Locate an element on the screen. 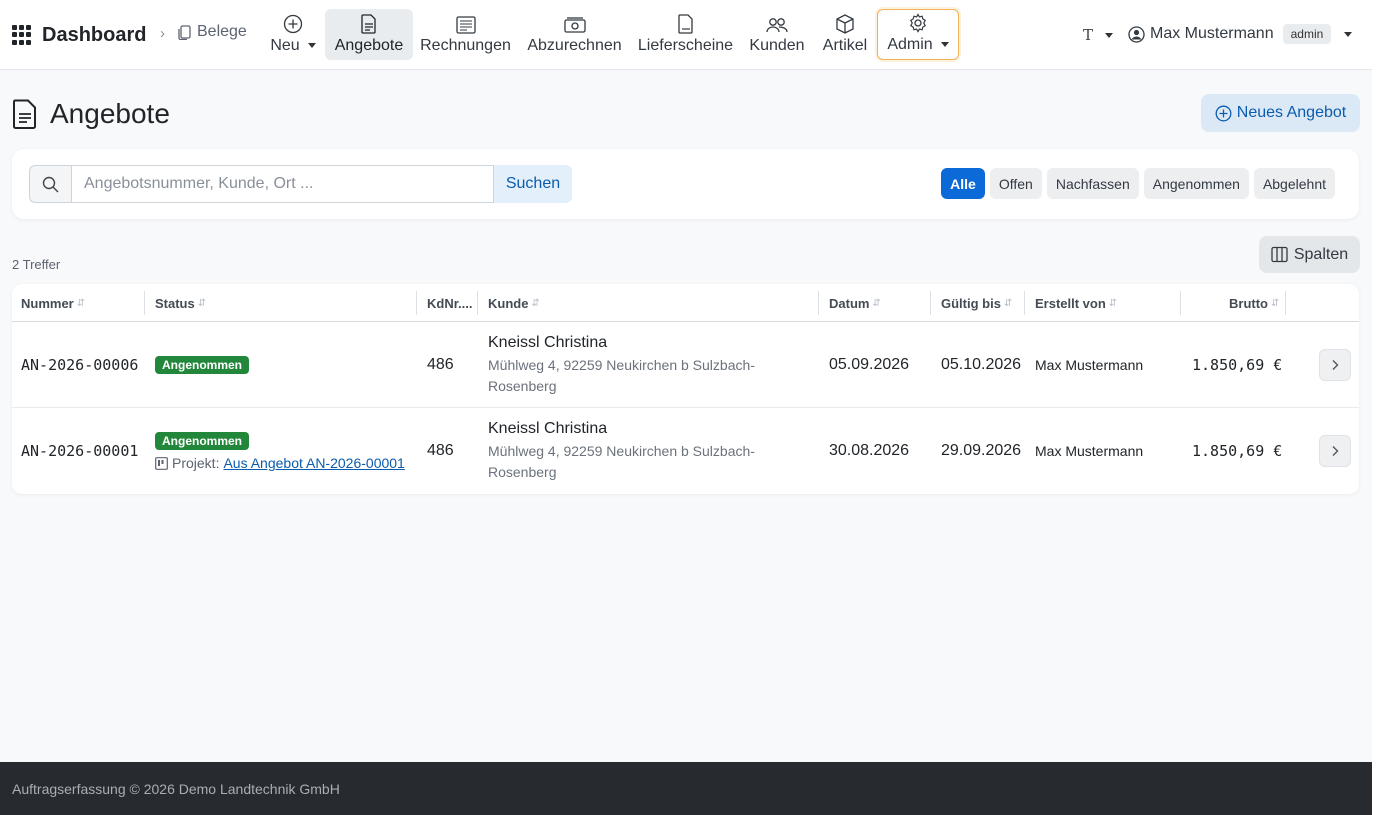  search-input is located at coordinates (282, 184).